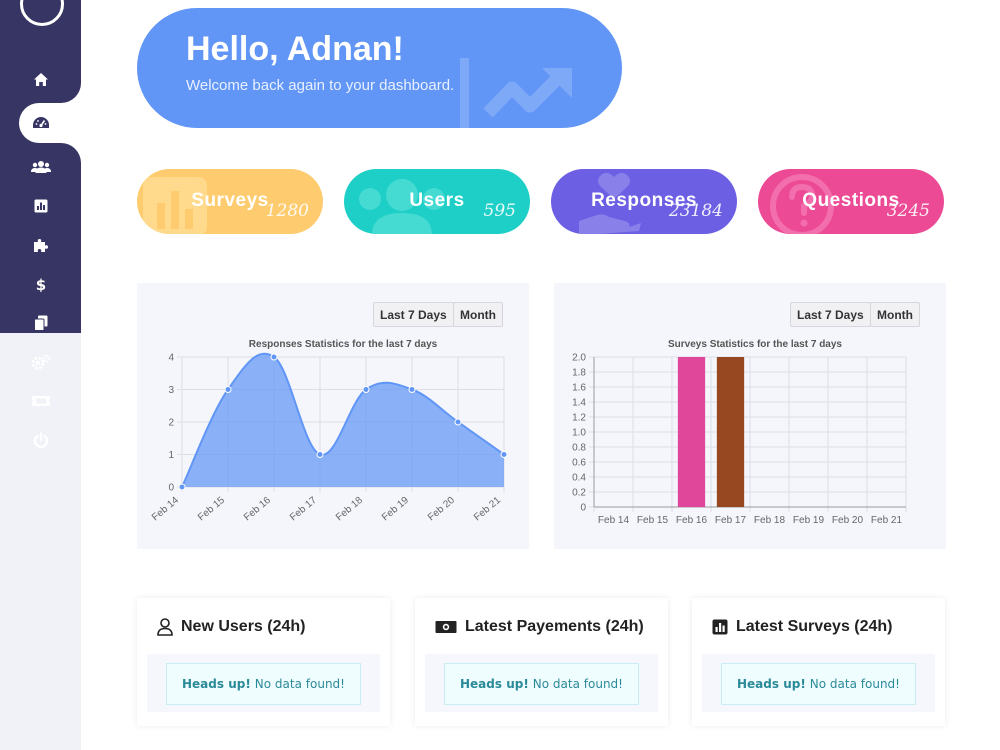  I want to click on x-tick-label: Feb 17, so click(303, 509).